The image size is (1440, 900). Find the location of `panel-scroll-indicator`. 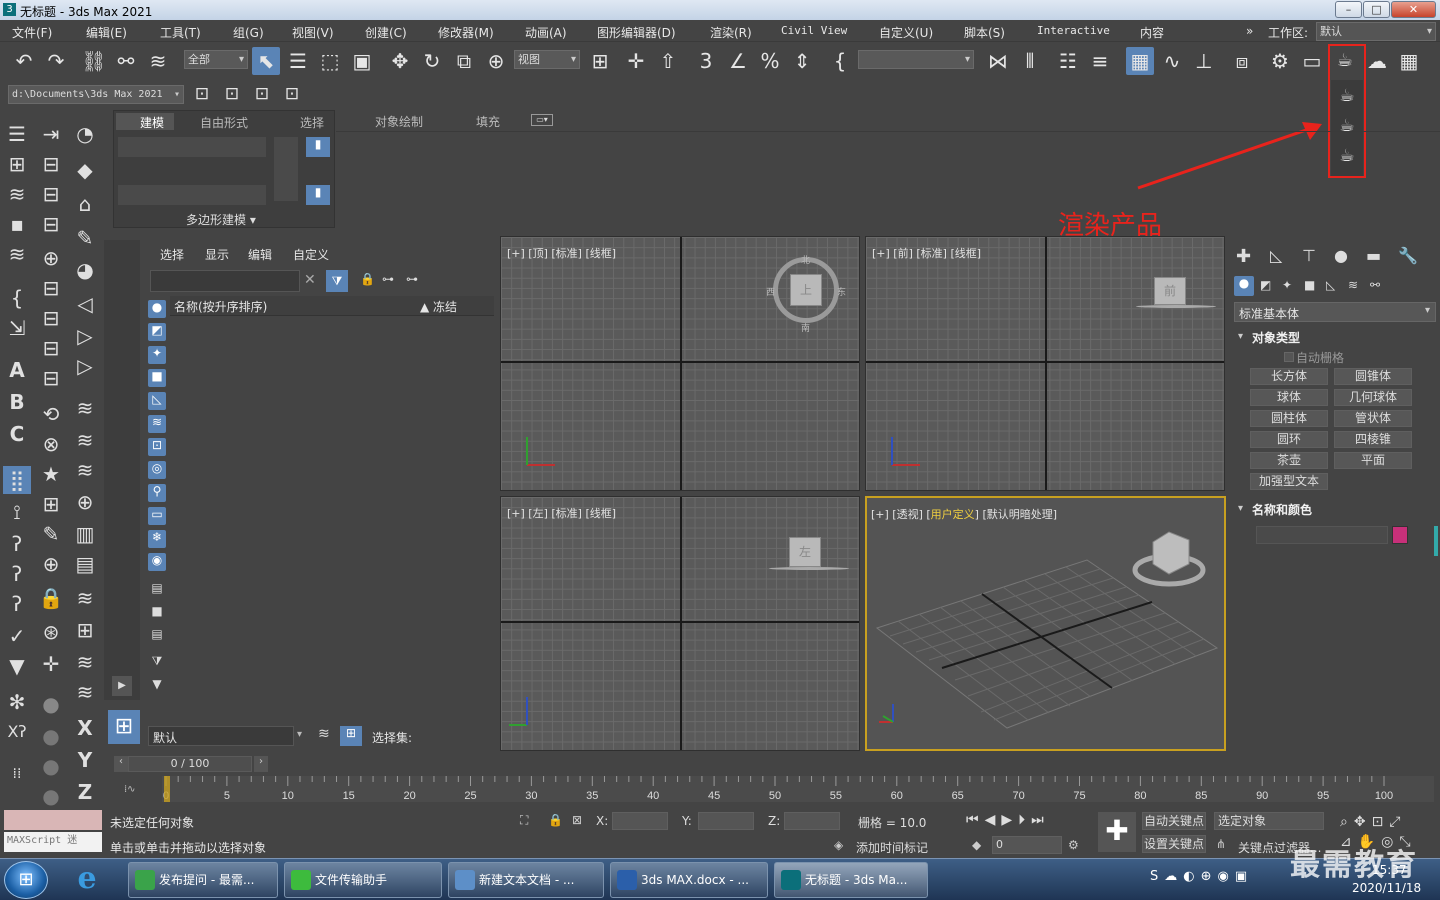

panel-scroll-indicator is located at coordinates (1436, 541).